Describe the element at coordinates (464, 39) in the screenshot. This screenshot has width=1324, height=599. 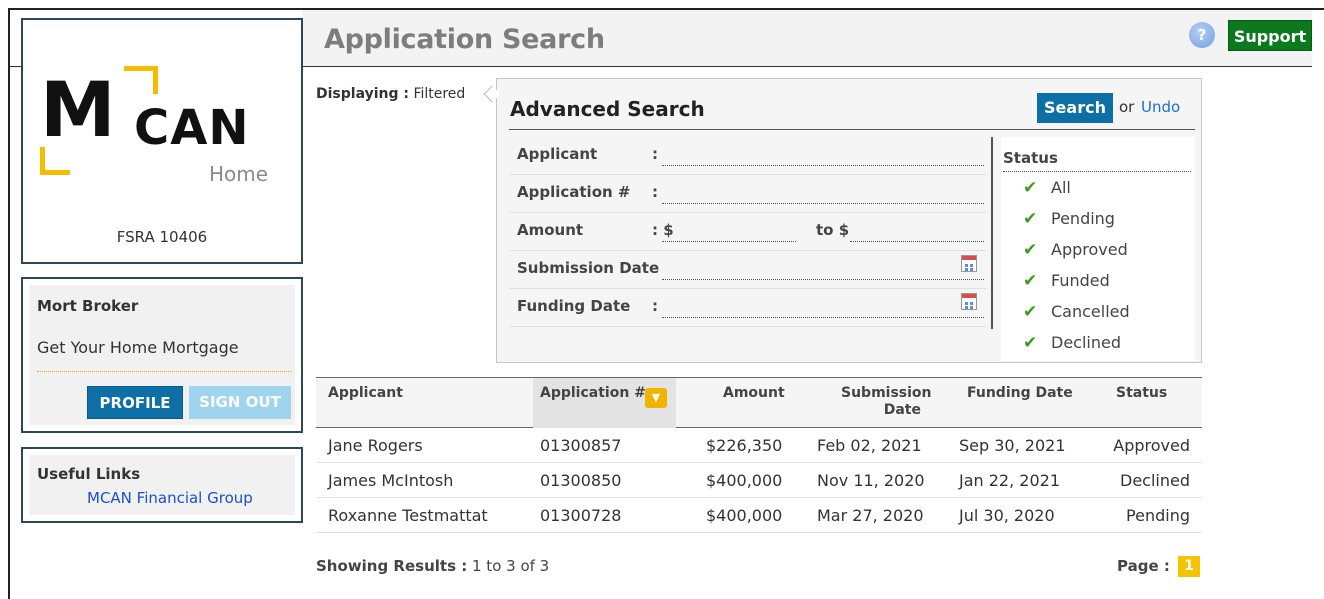
I see `page-title: Application Search` at that location.